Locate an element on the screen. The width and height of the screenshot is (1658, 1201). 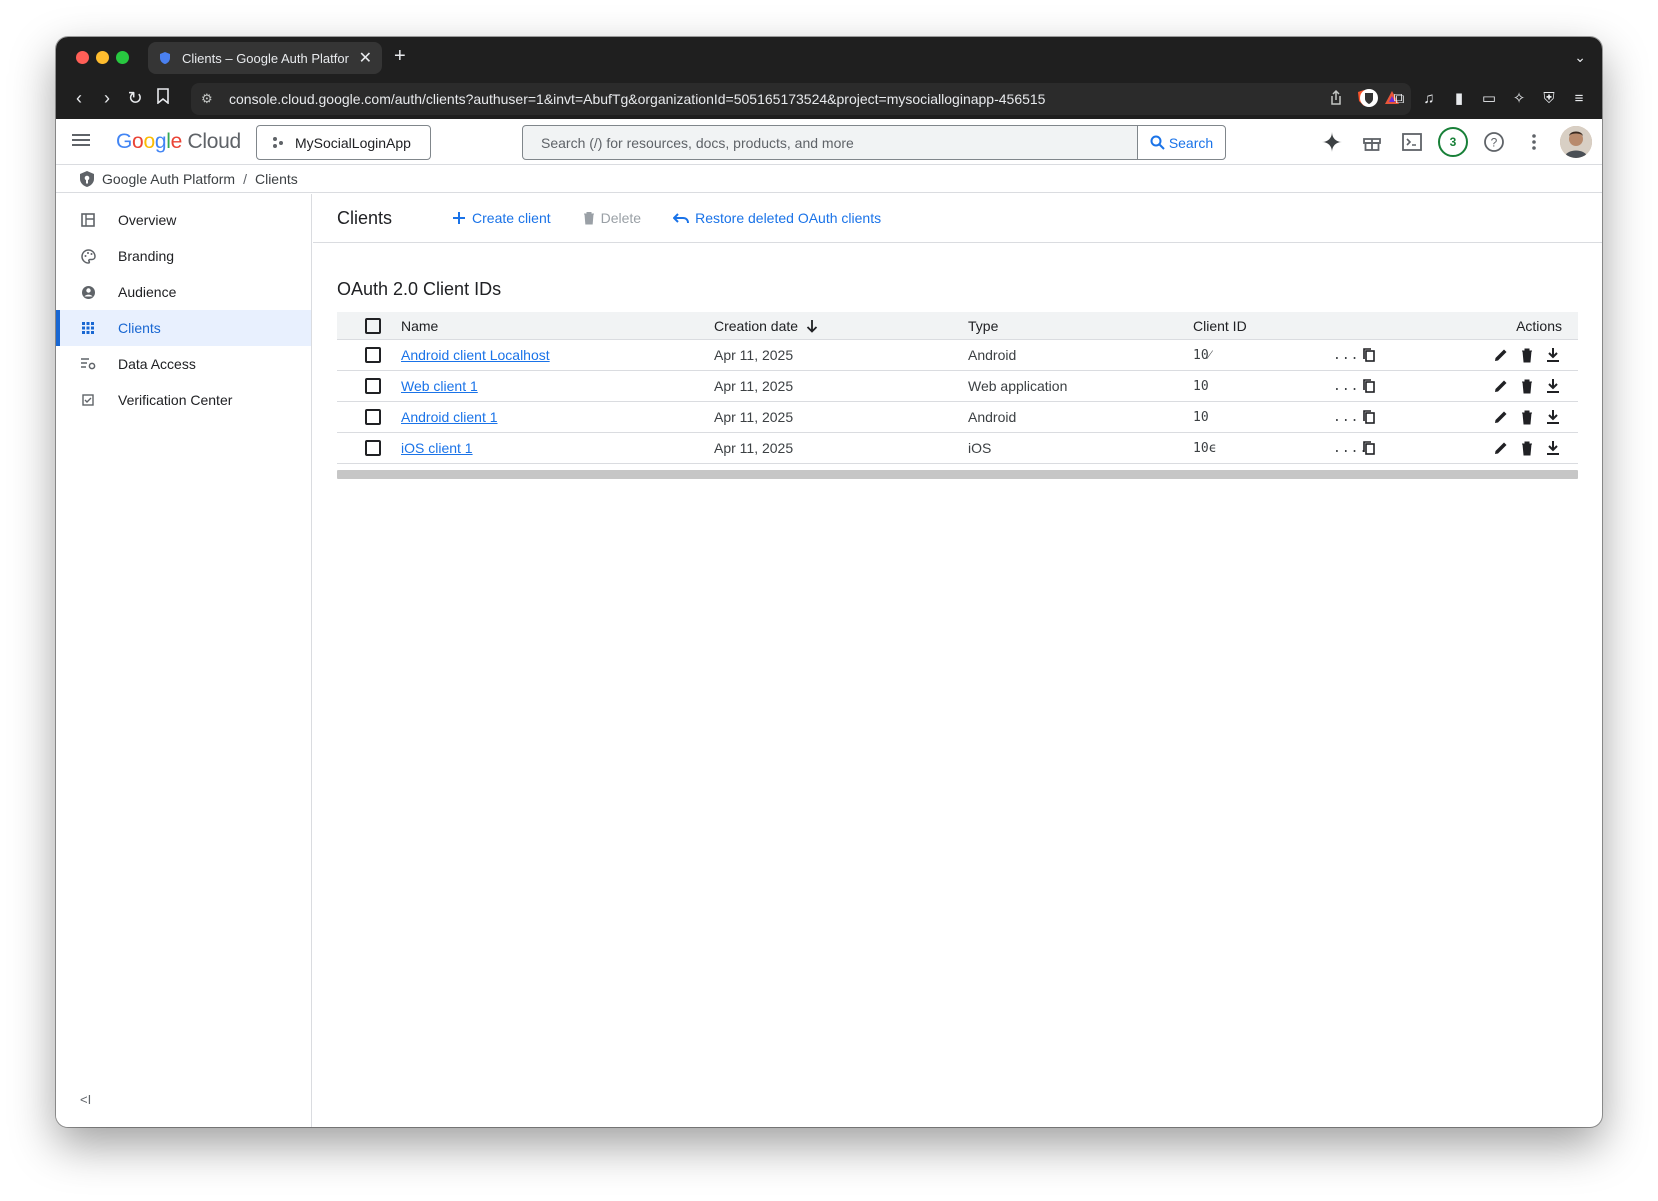
tab-title: Clients – Google Auth Platfor is located at coordinates (265, 58).